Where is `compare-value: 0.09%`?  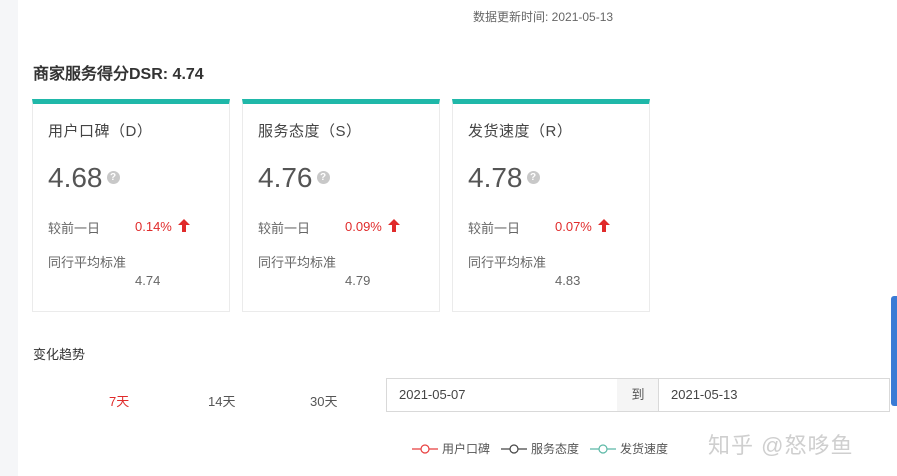
compare-value: 0.09% is located at coordinates (372, 226).